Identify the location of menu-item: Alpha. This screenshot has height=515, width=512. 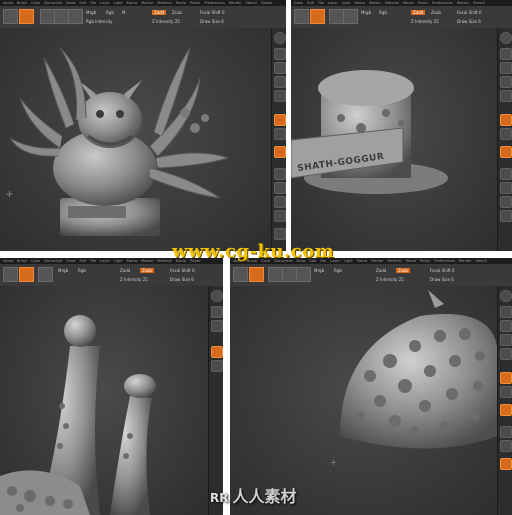
(8, 261).